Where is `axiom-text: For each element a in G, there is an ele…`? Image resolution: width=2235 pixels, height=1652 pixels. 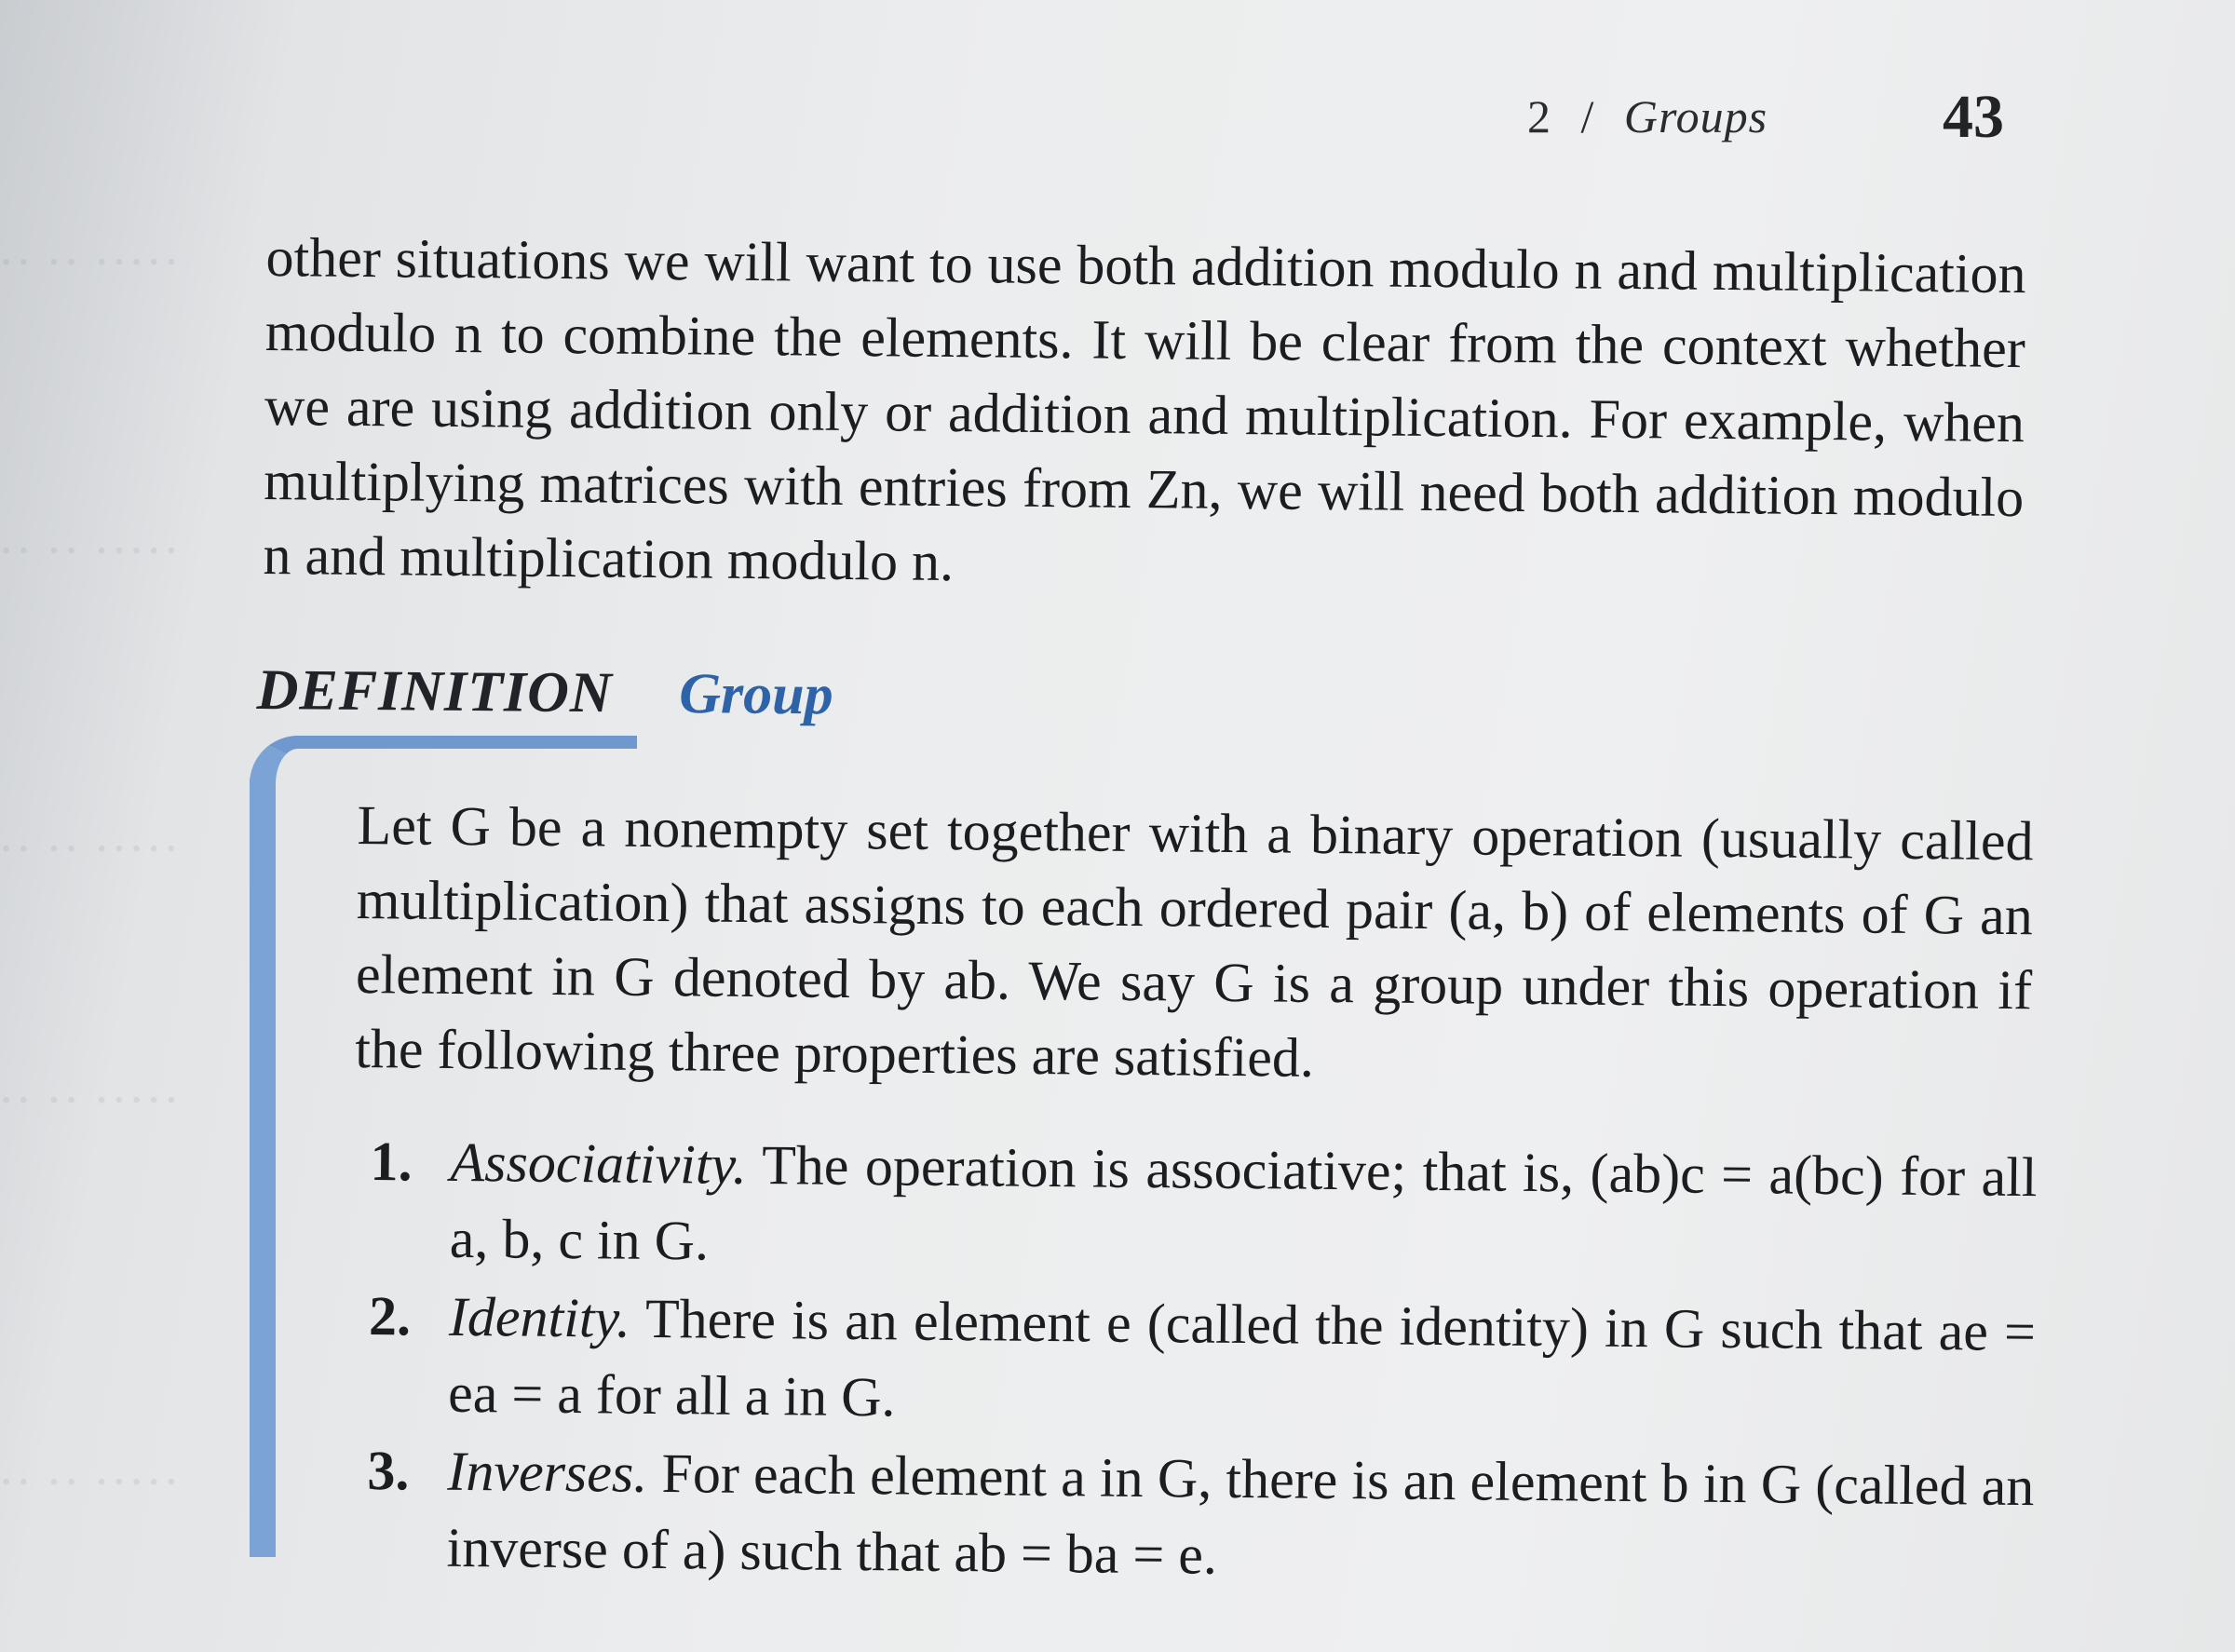 axiom-text: For each element a in G, there is an ele… is located at coordinates (1240, 1514).